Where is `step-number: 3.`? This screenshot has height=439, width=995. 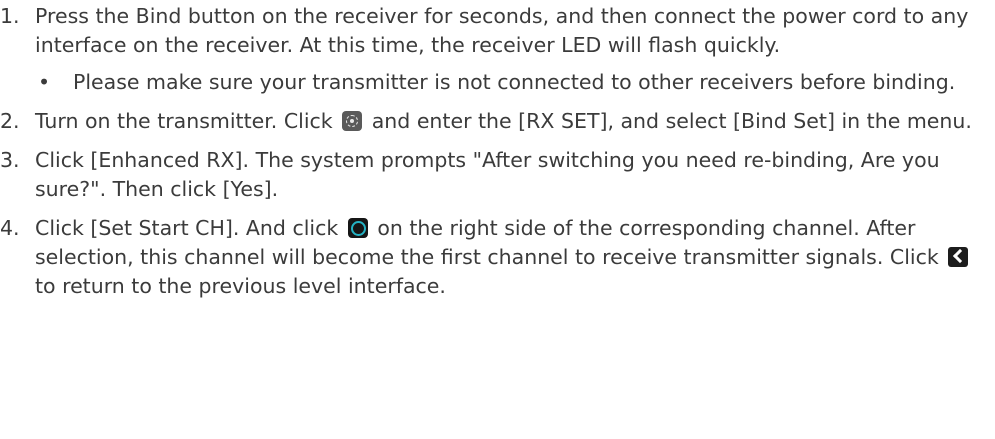
step-number: 3. is located at coordinates (10, 160).